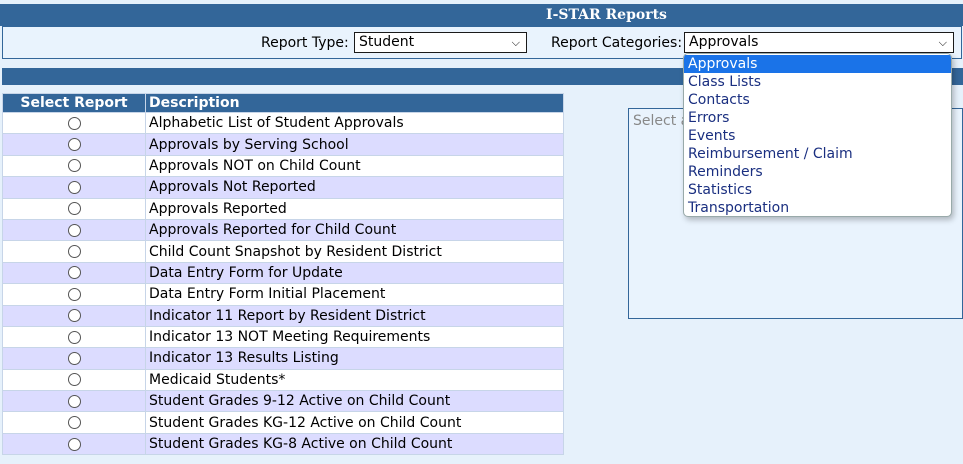  Describe the element at coordinates (354, 187) in the screenshot. I see `report-description: Approvals Not Reported` at that location.